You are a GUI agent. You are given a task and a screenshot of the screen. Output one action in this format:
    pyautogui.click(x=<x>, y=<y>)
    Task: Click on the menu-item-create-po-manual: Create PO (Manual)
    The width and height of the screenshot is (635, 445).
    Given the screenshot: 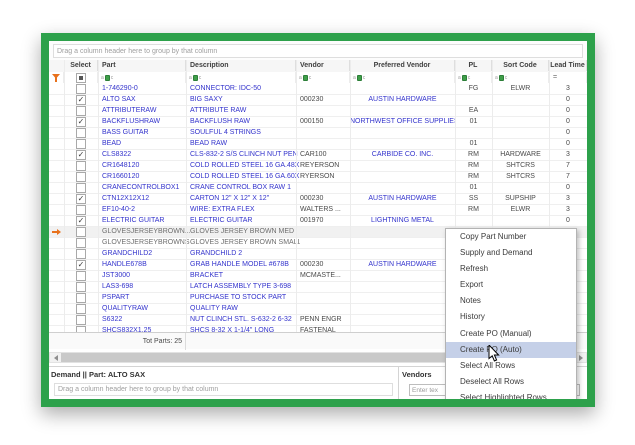 What is the action you would take?
    pyautogui.click(x=511, y=334)
    